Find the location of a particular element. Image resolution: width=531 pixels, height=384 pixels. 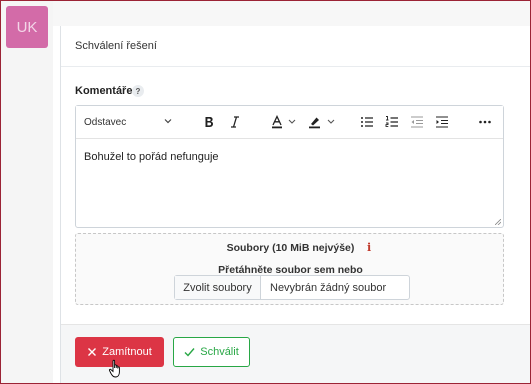

x-icon is located at coordinates (92, 352).